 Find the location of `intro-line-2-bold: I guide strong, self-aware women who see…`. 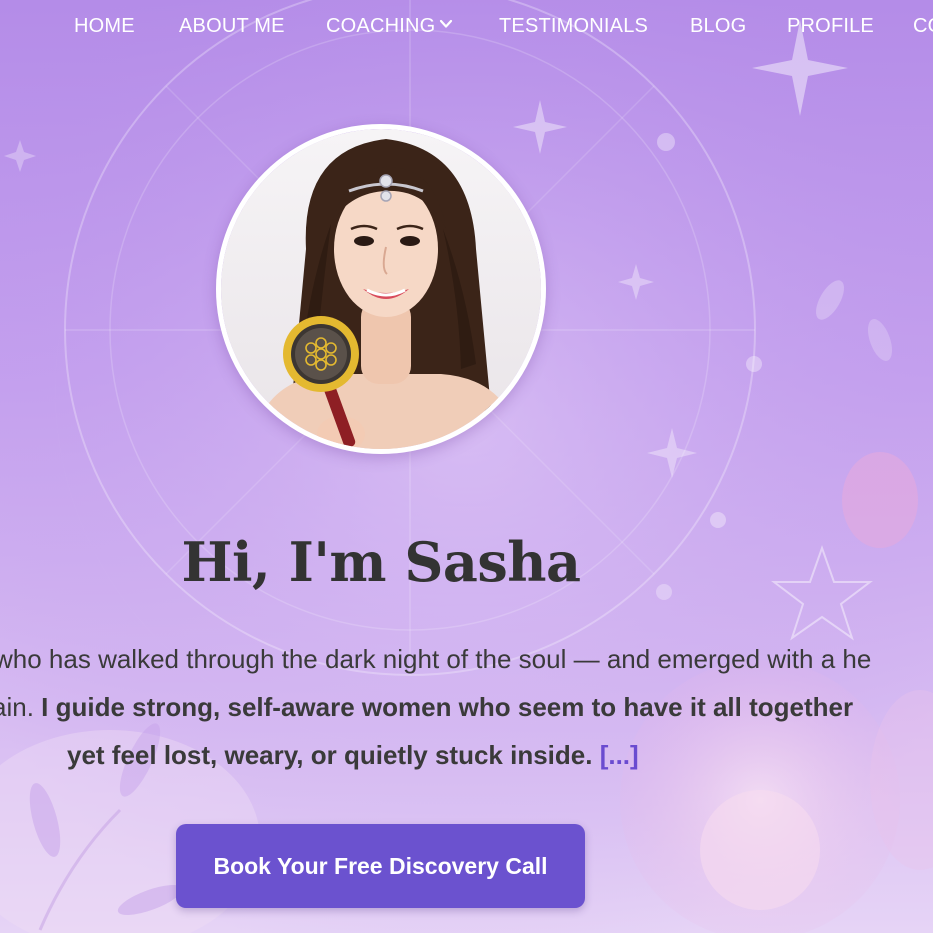

intro-line-2-bold: I guide strong, self-aware women who see… is located at coordinates (447, 707).